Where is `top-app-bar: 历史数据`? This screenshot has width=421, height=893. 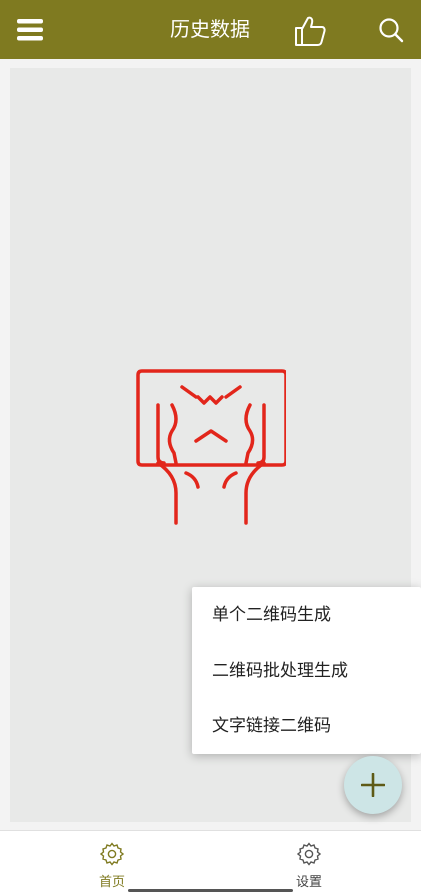
top-app-bar: 历史数据 is located at coordinates (210, 29).